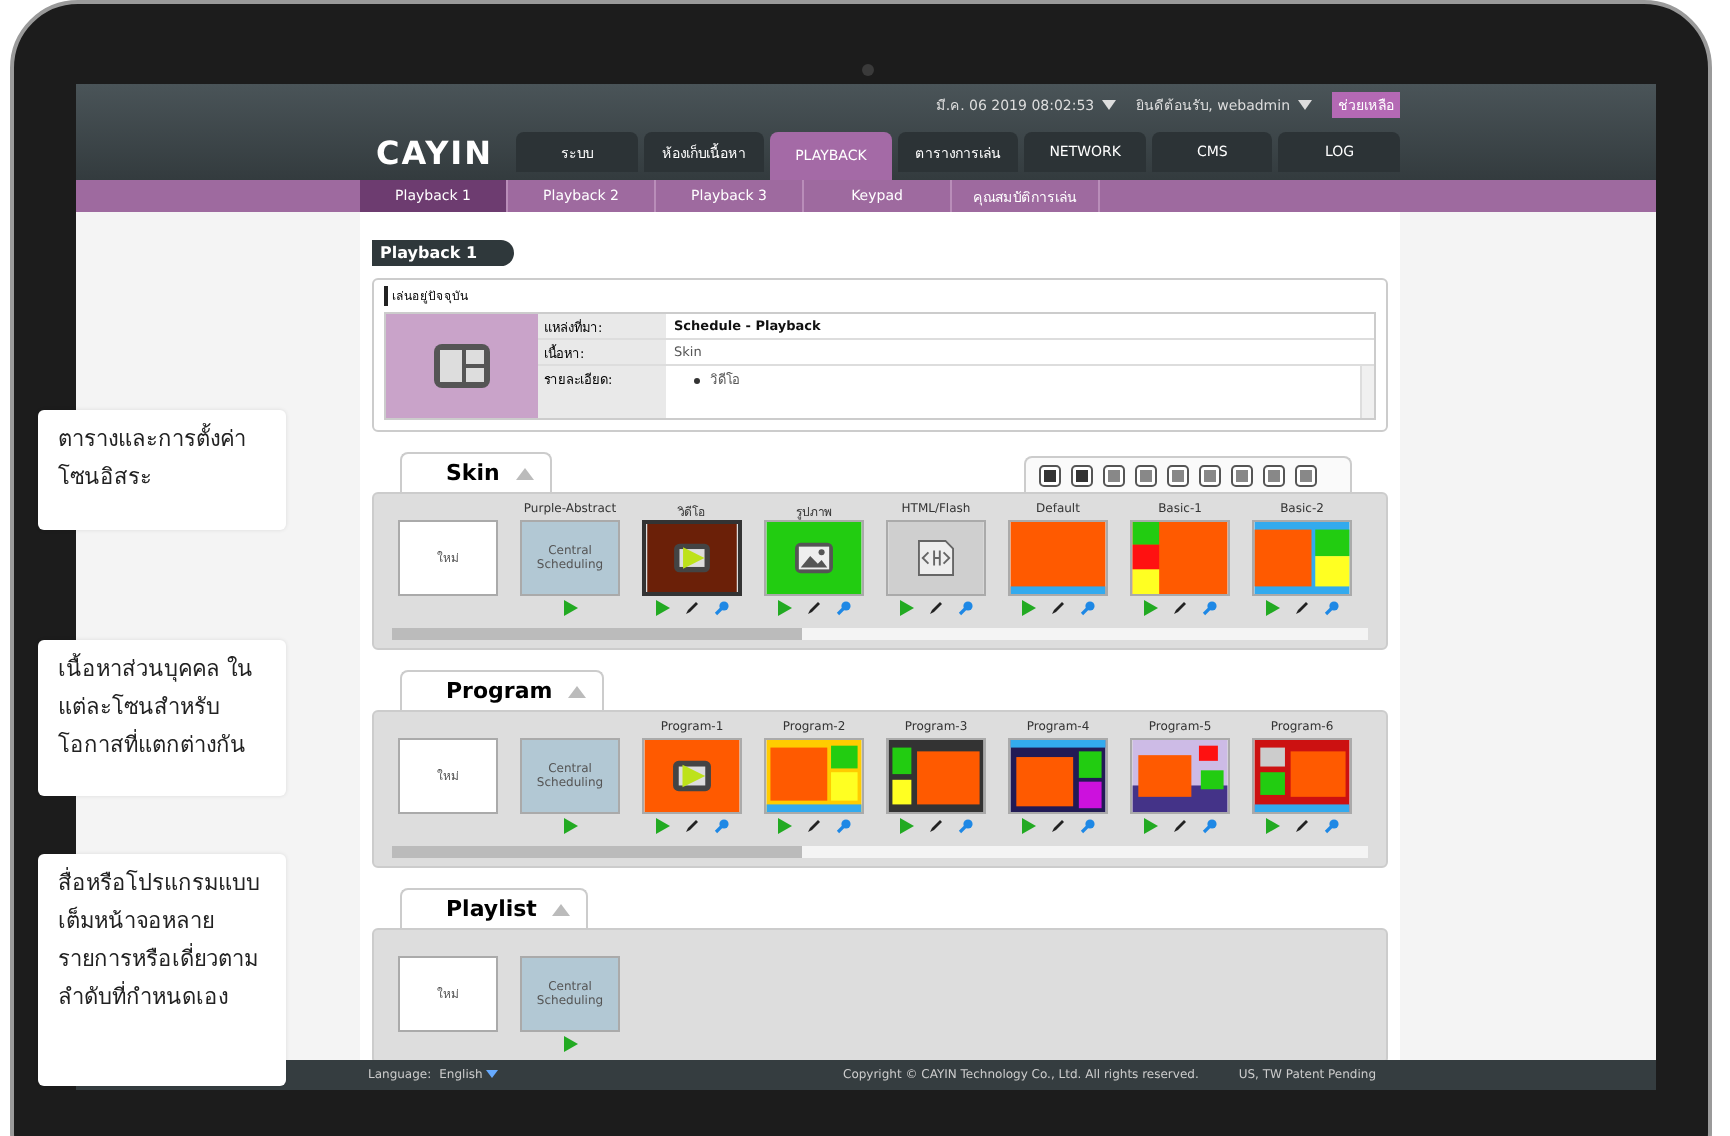 The height and width of the screenshot is (1136, 1730). What do you see at coordinates (462, 366) in the screenshot?
I see `layout-icon` at bounding box center [462, 366].